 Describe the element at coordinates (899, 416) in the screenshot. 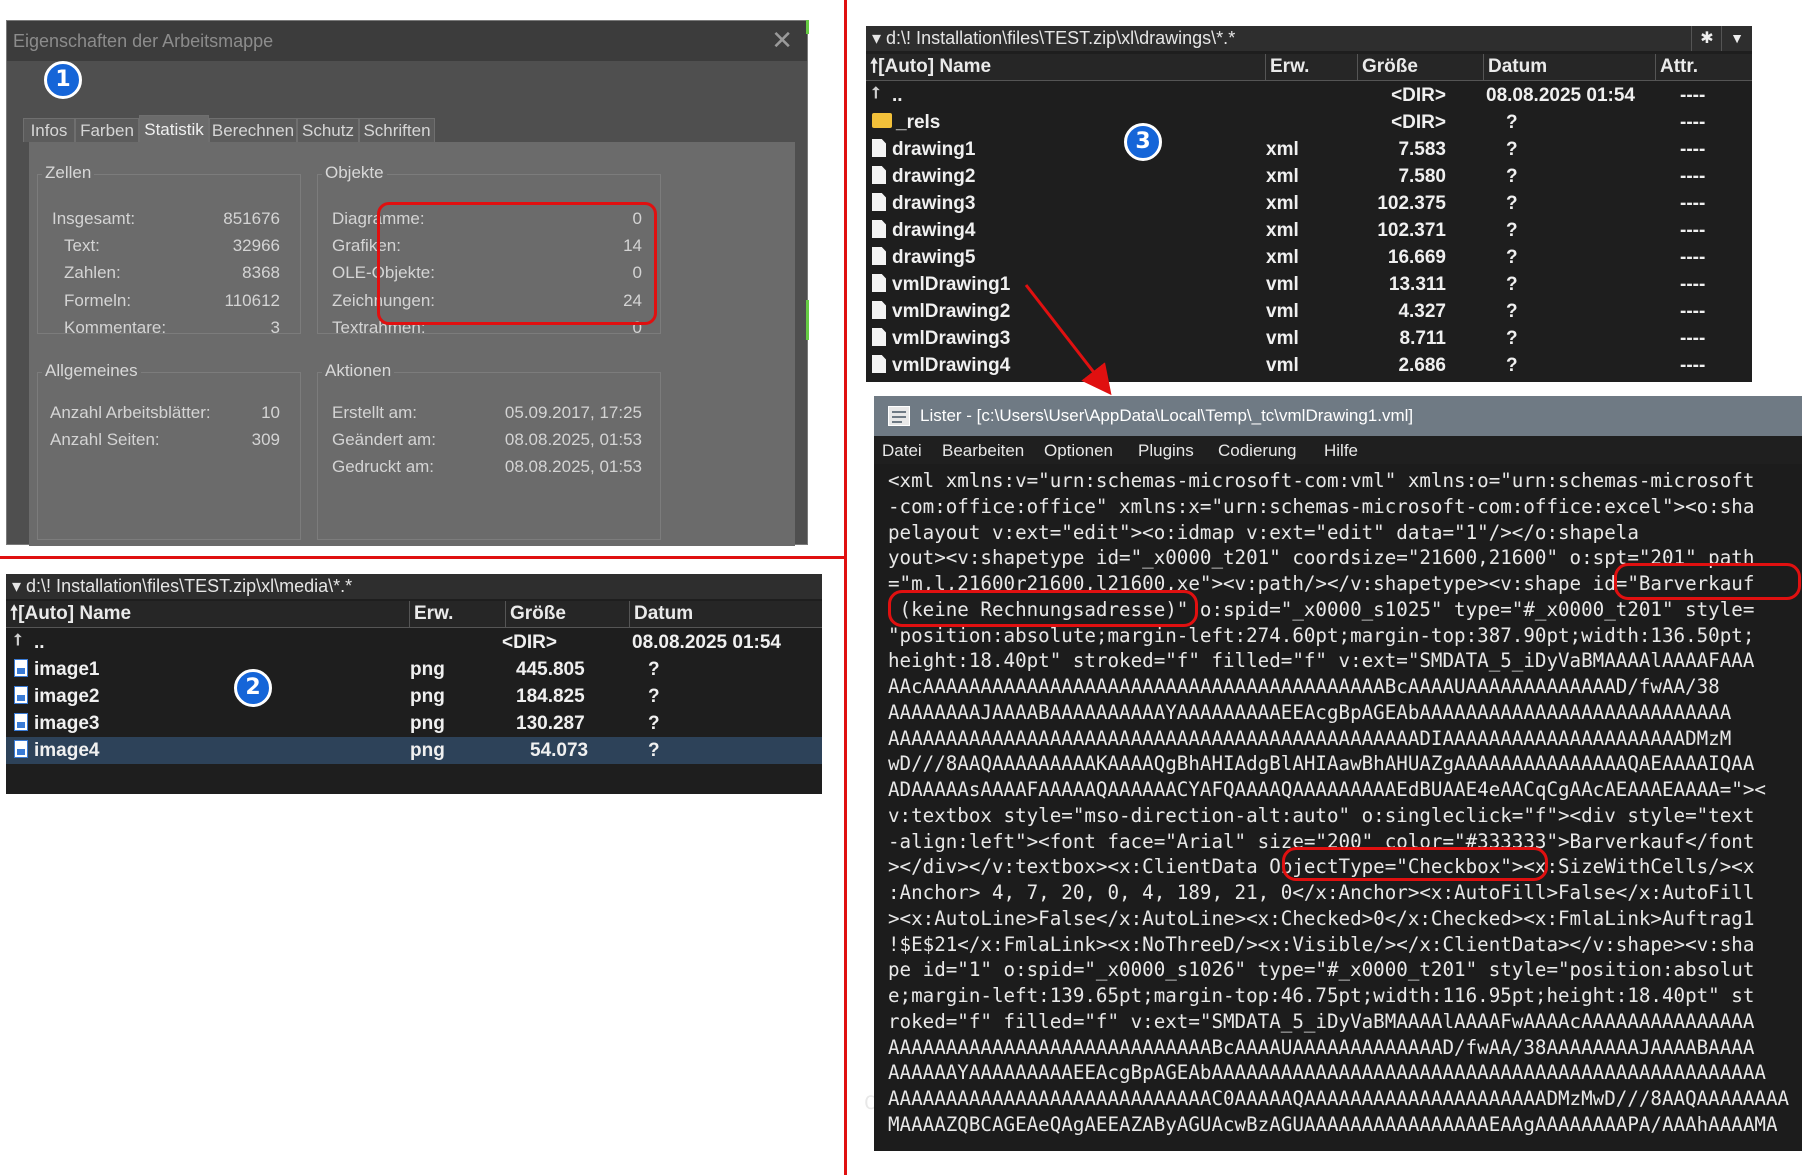

I see `lister-app-icon` at that location.